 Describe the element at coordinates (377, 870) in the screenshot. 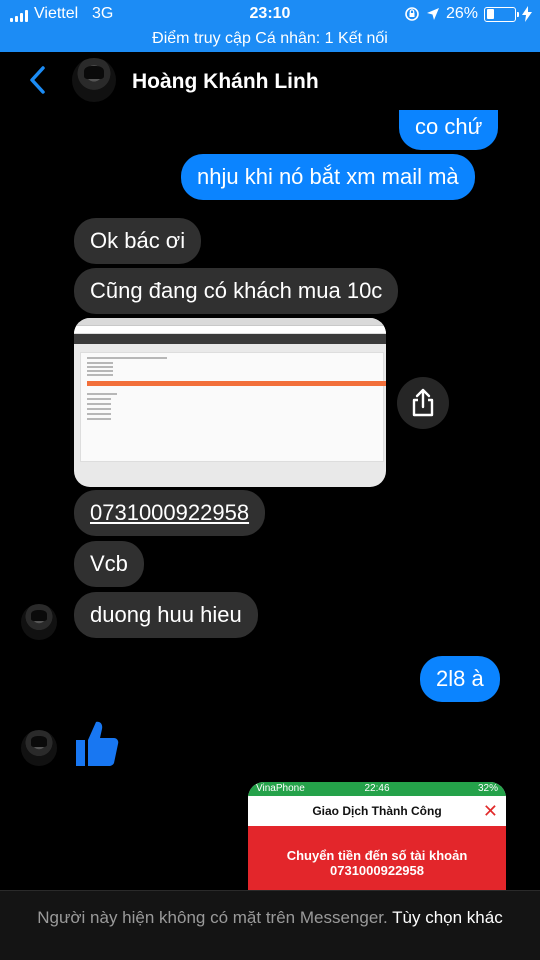

I see `receipt-account: 0731000922958` at that location.